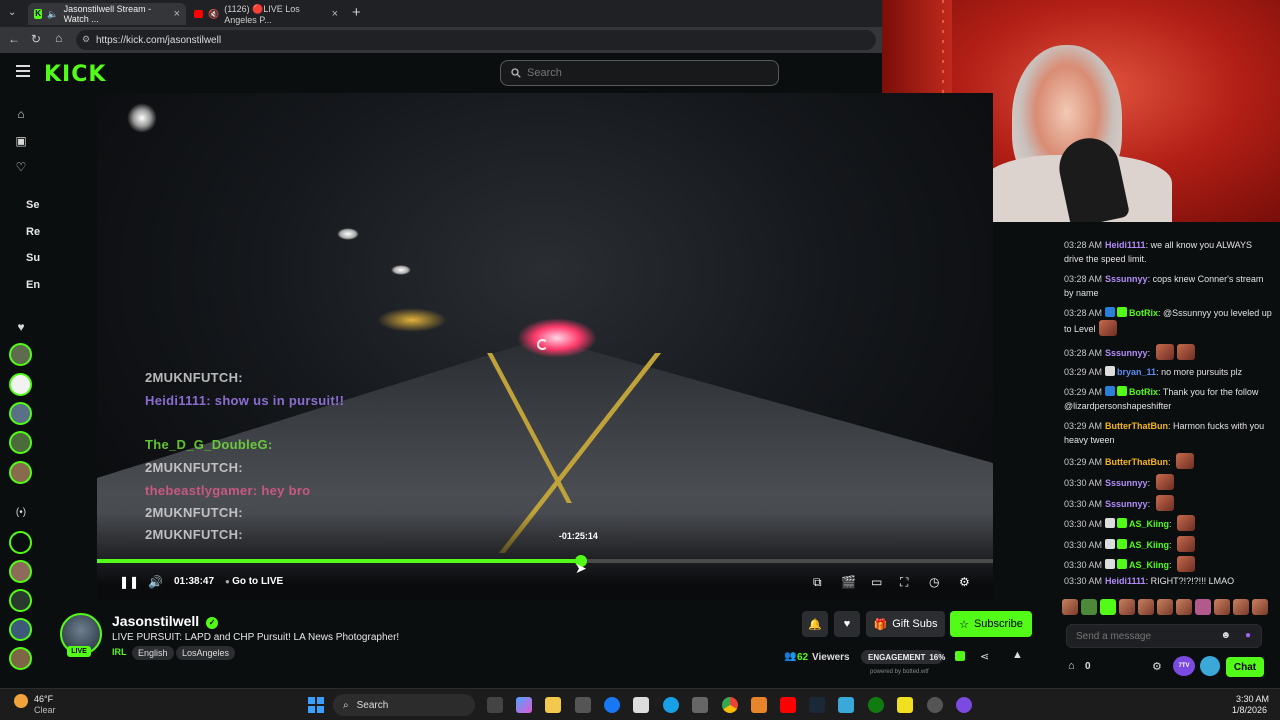  What do you see at coordinates (524, 705) in the screenshot?
I see `copilot-icon` at bounding box center [524, 705].